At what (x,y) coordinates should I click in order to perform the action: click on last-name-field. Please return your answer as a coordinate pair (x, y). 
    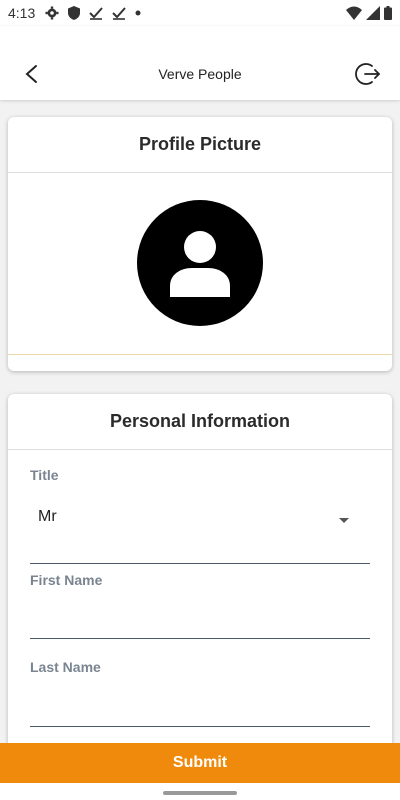
    Looking at the image, I should click on (200, 707).